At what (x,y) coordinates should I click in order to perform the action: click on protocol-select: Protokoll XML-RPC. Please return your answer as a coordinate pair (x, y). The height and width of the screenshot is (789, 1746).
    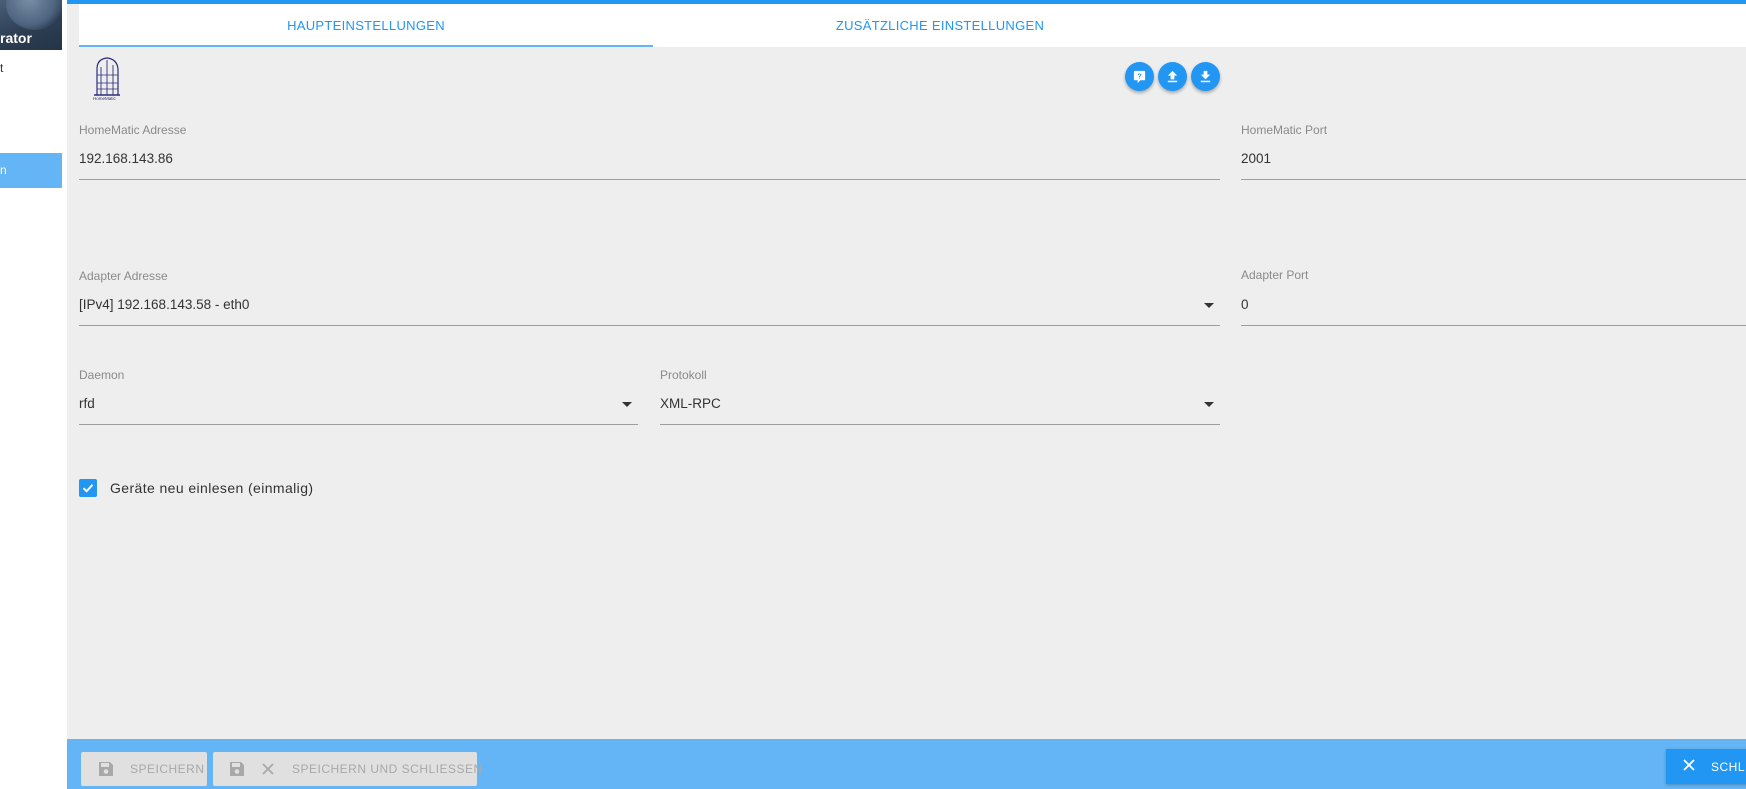
    Looking at the image, I should click on (940, 397).